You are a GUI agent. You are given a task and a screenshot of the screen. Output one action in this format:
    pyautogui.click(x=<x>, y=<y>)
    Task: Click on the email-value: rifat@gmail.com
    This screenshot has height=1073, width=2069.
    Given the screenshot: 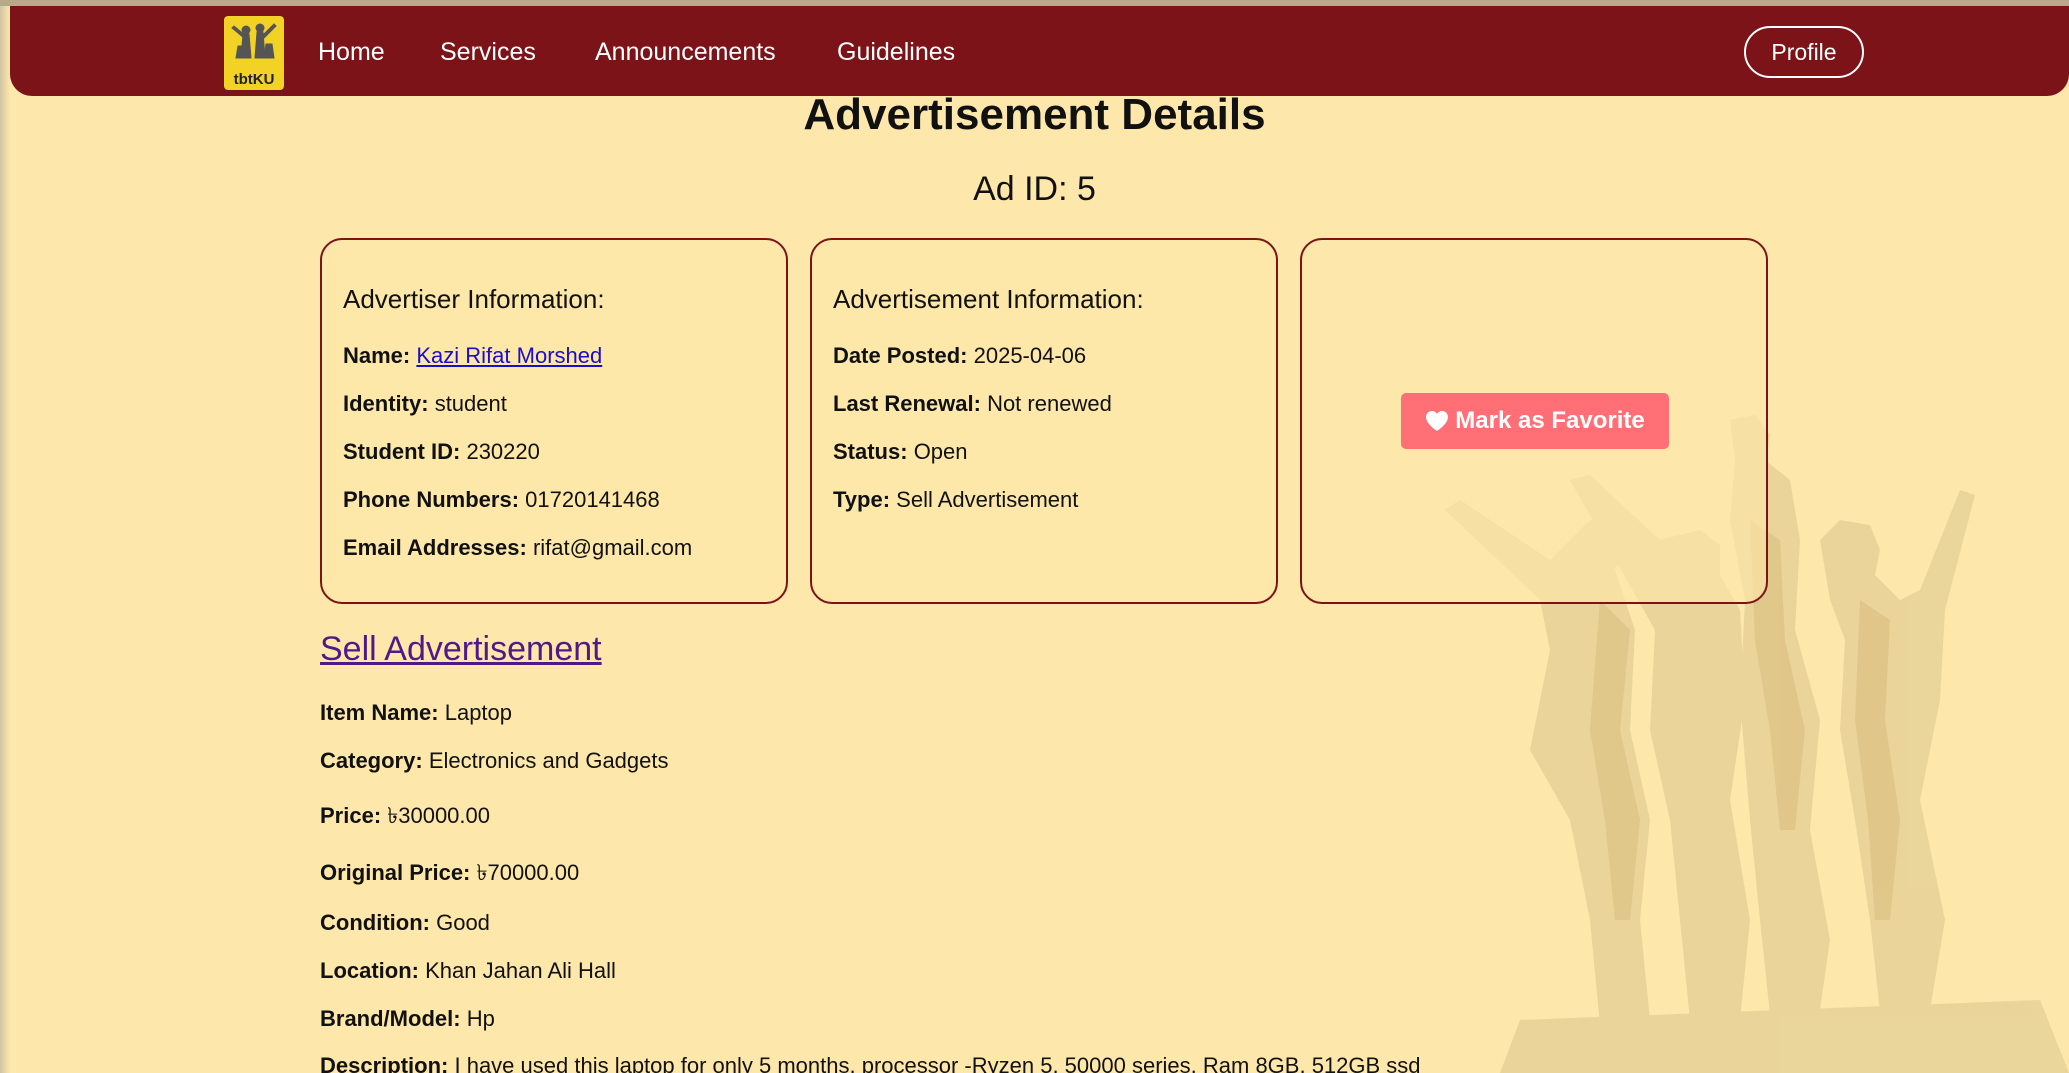 What is the action you would take?
    pyautogui.click(x=612, y=547)
    